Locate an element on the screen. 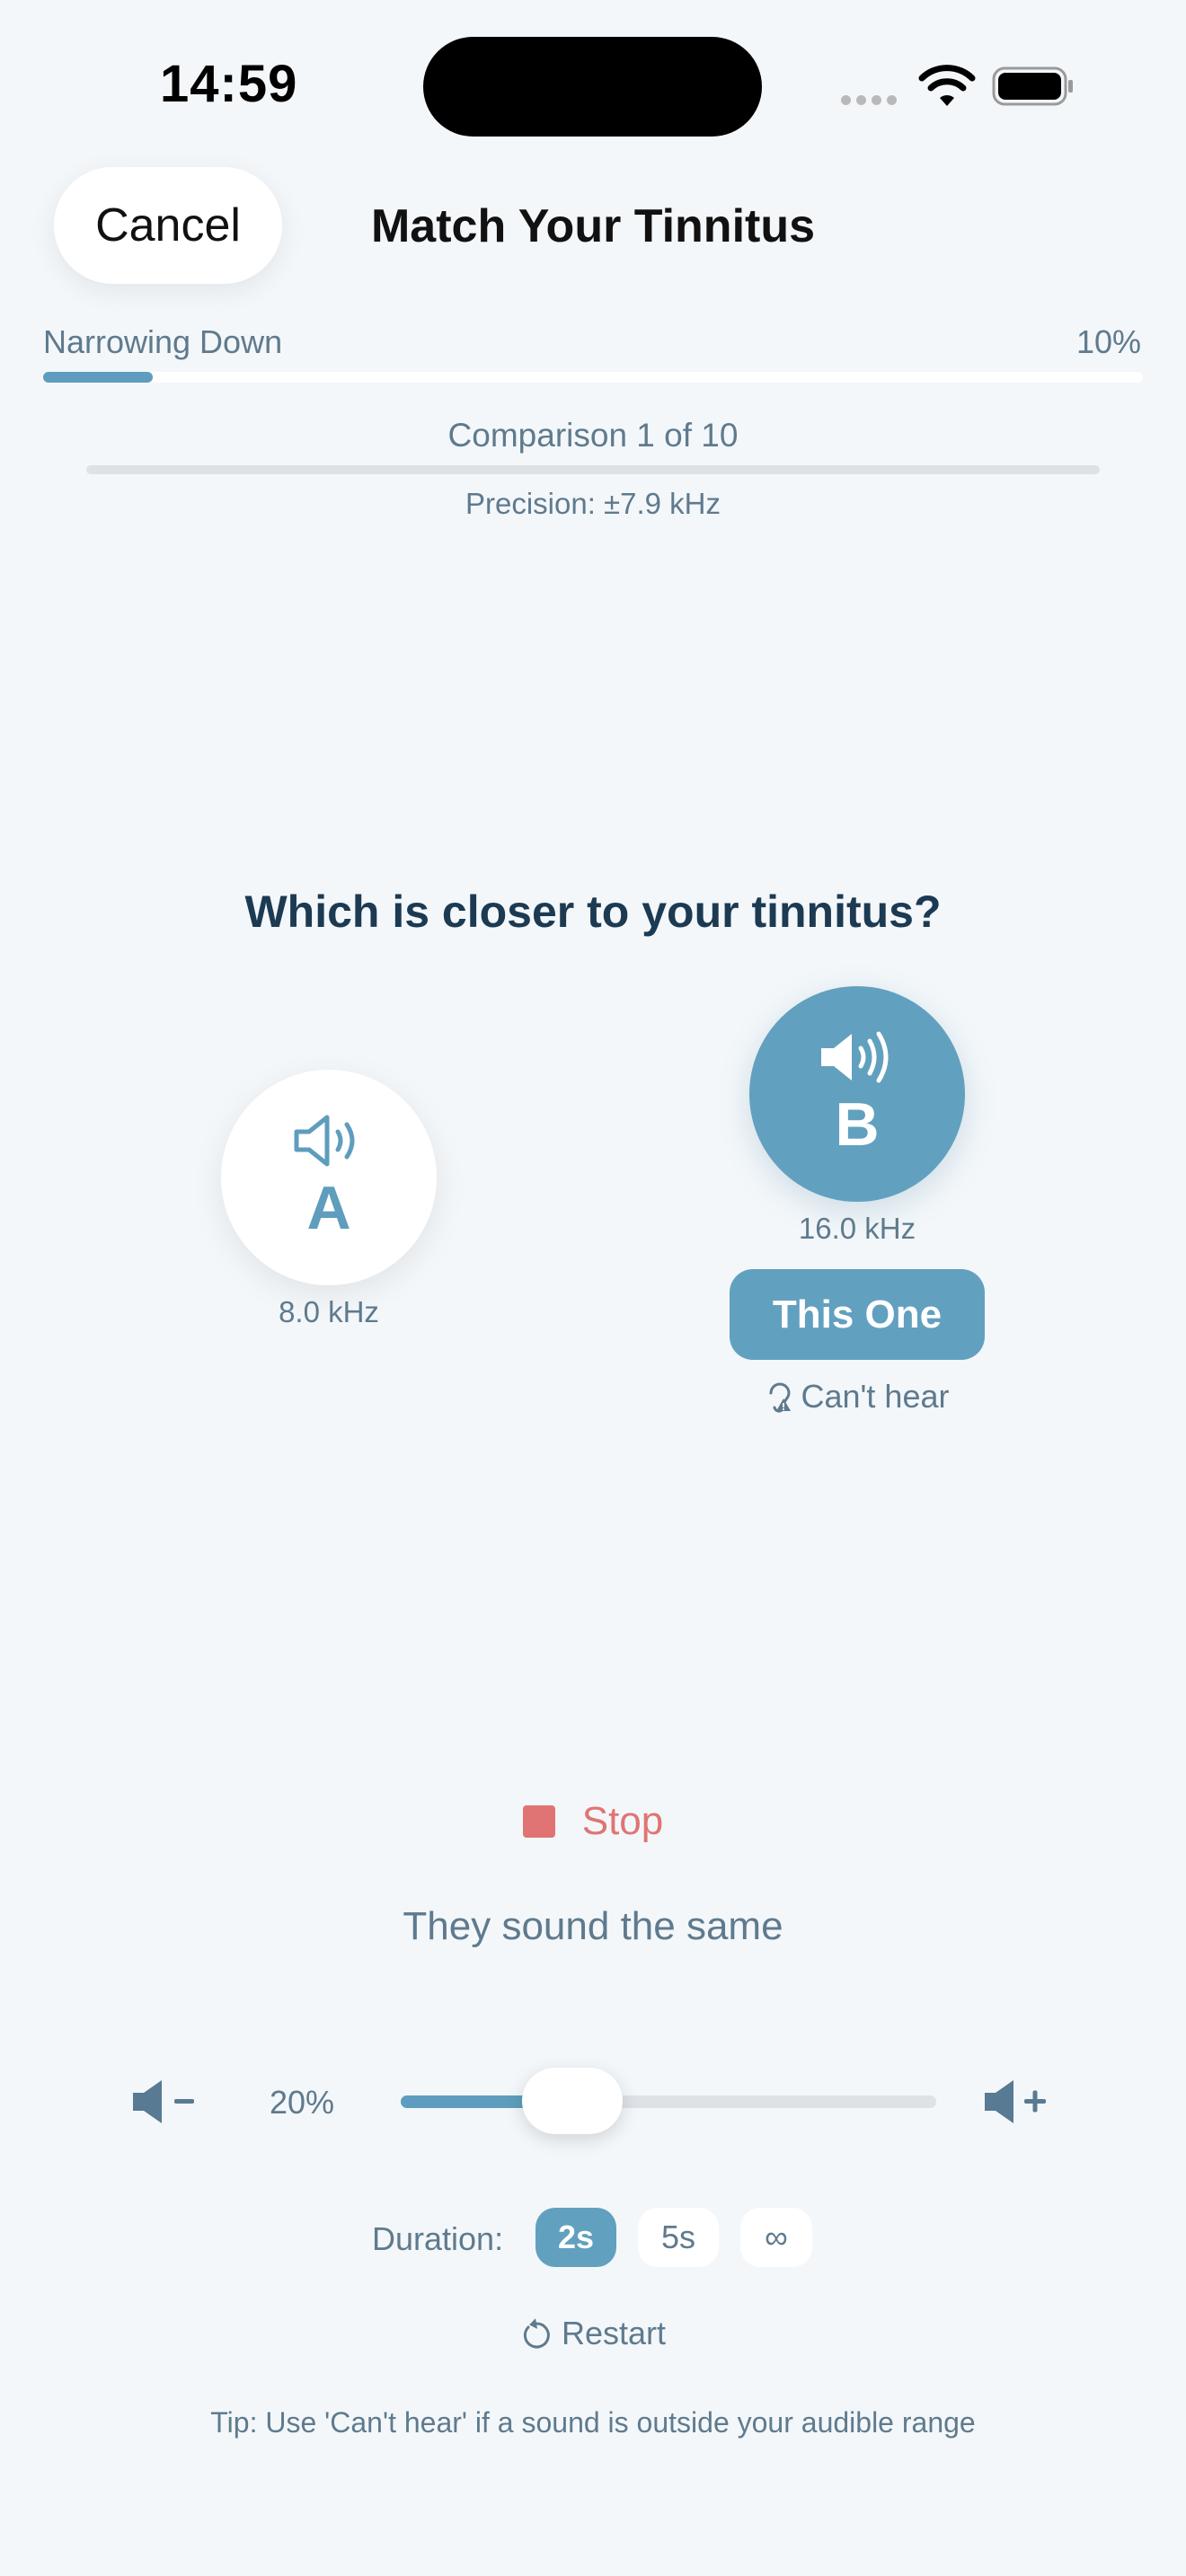  tone-a-button: A is located at coordinates (329, 1177).